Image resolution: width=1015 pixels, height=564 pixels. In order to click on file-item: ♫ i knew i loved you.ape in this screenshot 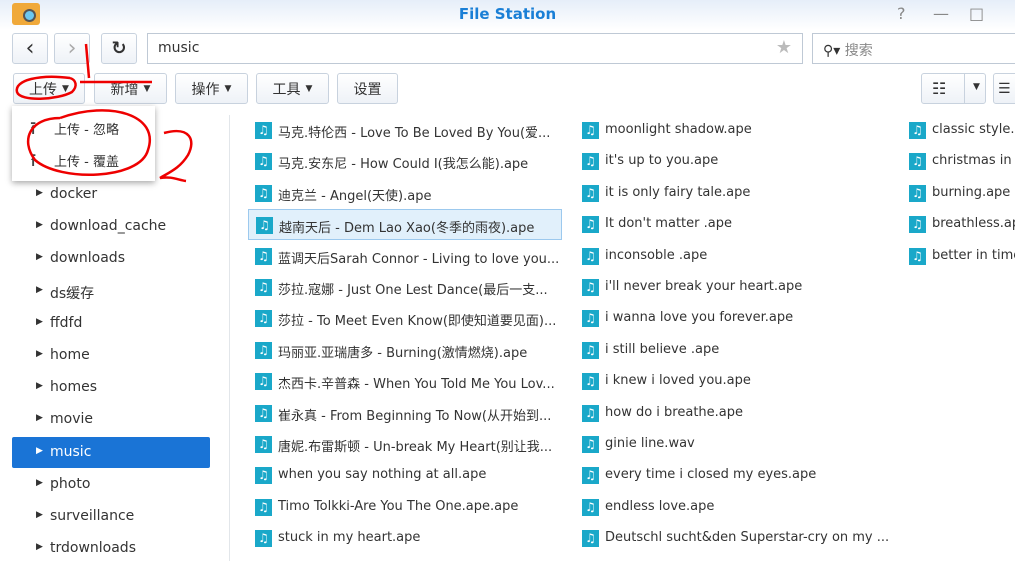, I will do `click(732, 381)`.